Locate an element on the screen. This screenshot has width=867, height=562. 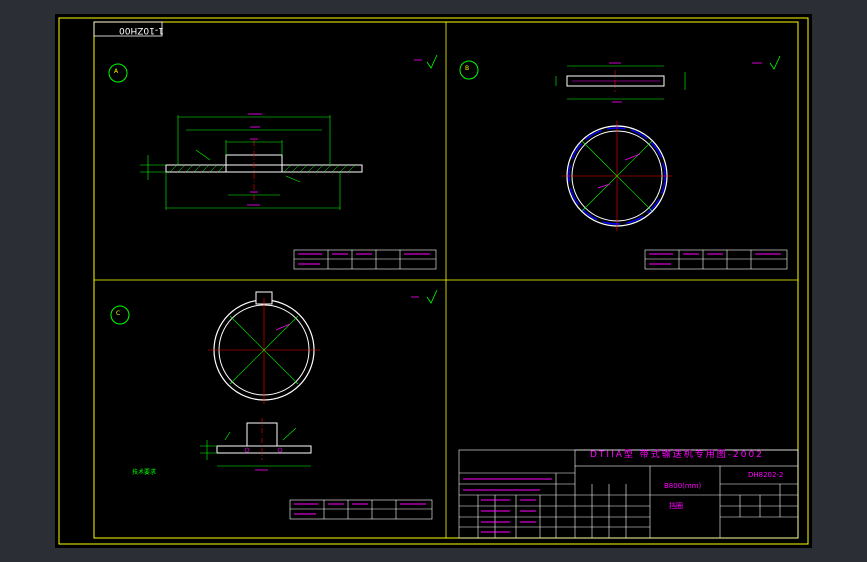
view-b-label: B is located at coordinates (467, 68).